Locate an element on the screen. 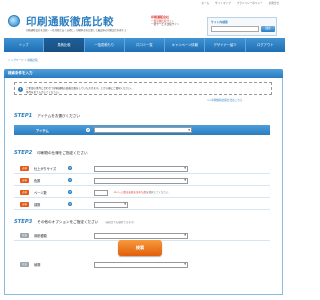  top-utility-bar: ホーム サイトマップ プライバシーポリシー お問合せ is located at coordinates (143, 2).